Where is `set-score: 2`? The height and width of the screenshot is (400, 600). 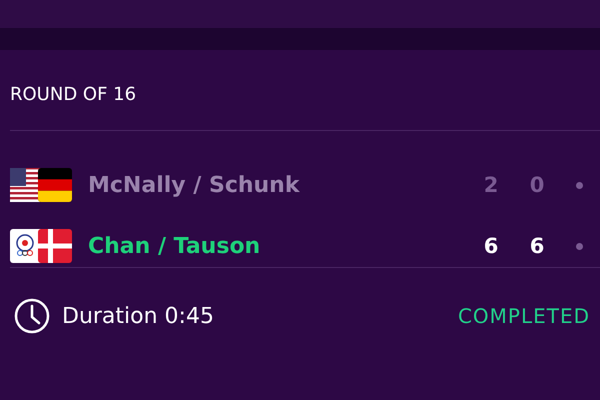
set-score: 2 is located at coordinates (491, 185).